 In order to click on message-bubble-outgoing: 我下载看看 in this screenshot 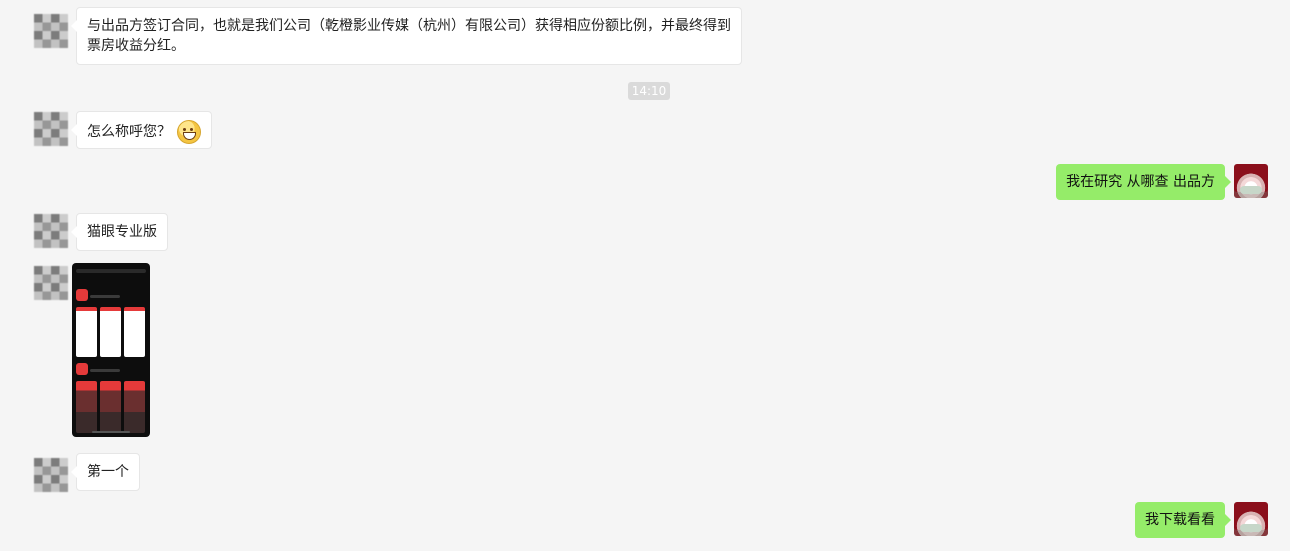, I will do `click(1183, 520)`.